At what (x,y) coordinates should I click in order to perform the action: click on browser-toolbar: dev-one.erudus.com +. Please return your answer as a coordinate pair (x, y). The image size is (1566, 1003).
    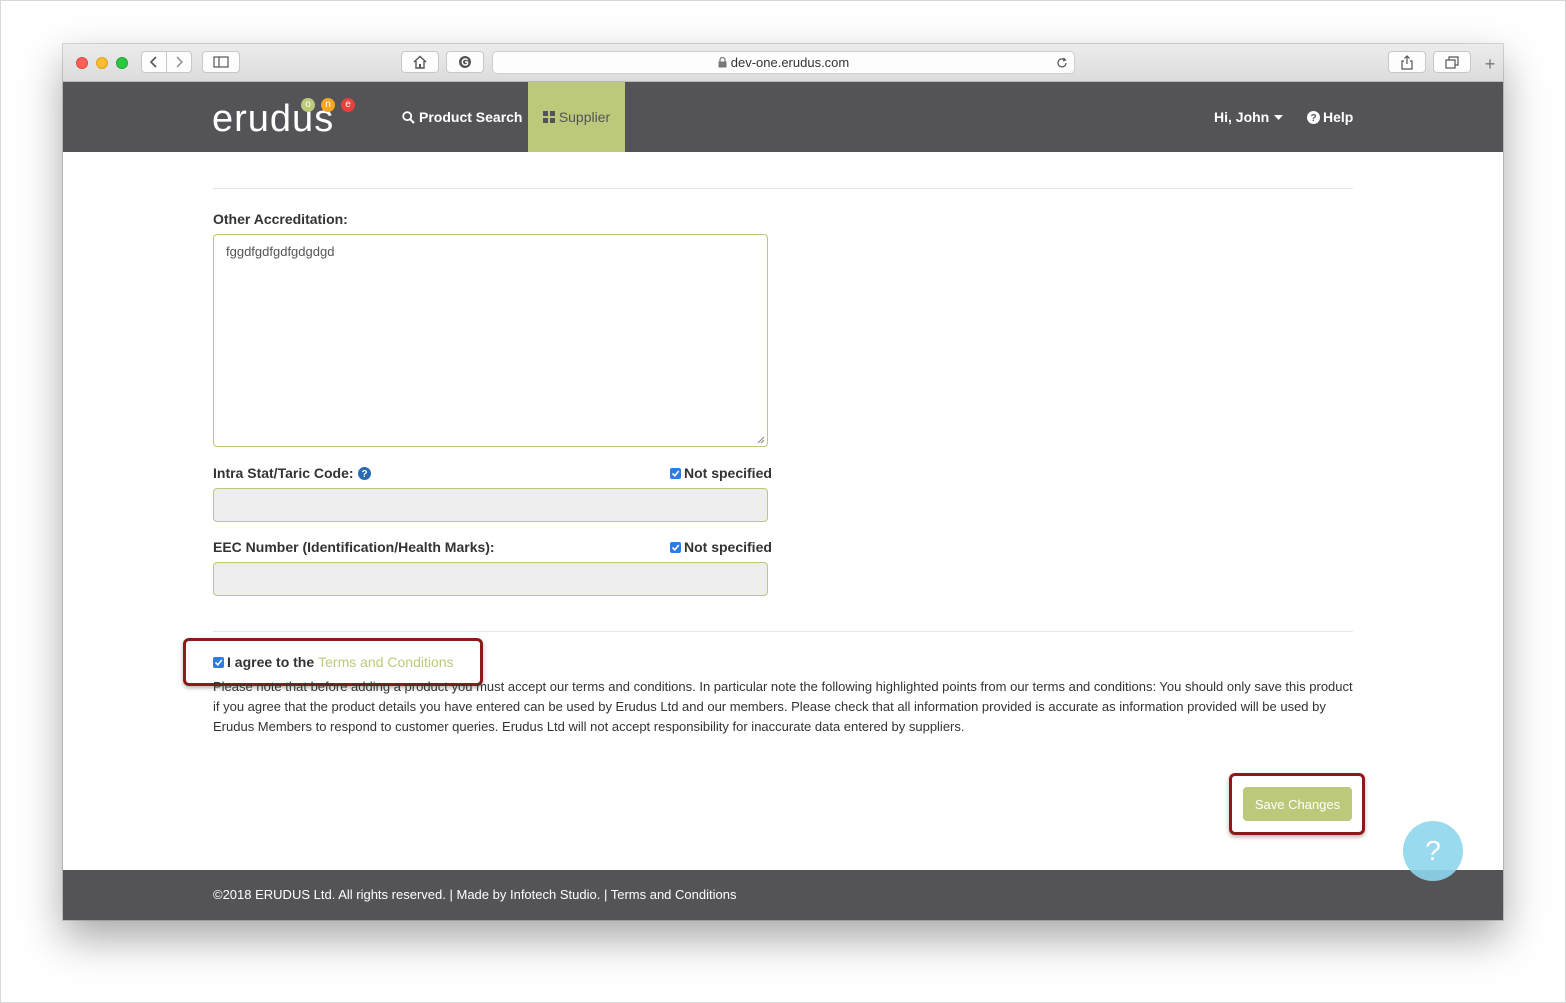
    Looking at the image, I should click on (783, 63).